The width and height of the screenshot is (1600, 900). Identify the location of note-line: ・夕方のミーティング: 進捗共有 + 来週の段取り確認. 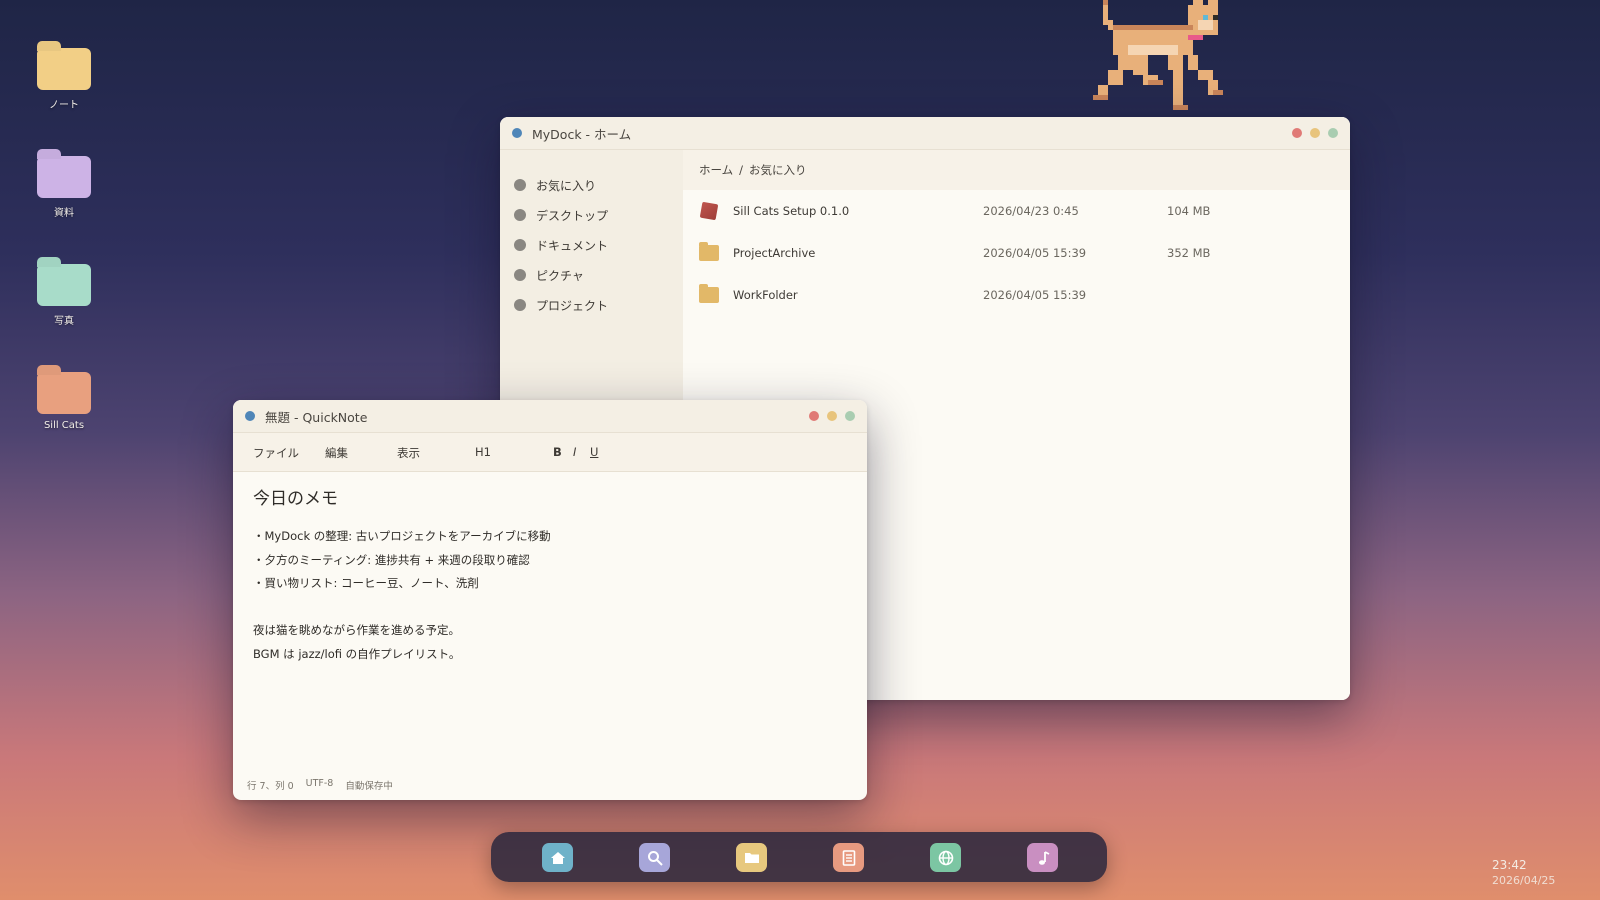
(391, 559).